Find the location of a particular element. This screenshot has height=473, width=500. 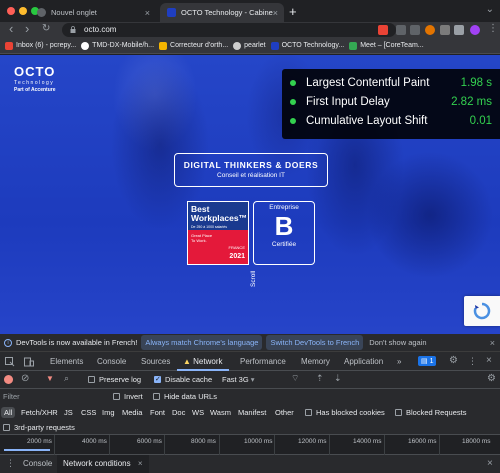

throttling-select: Fast 3G ▾ is located at coordinates (238, 379).